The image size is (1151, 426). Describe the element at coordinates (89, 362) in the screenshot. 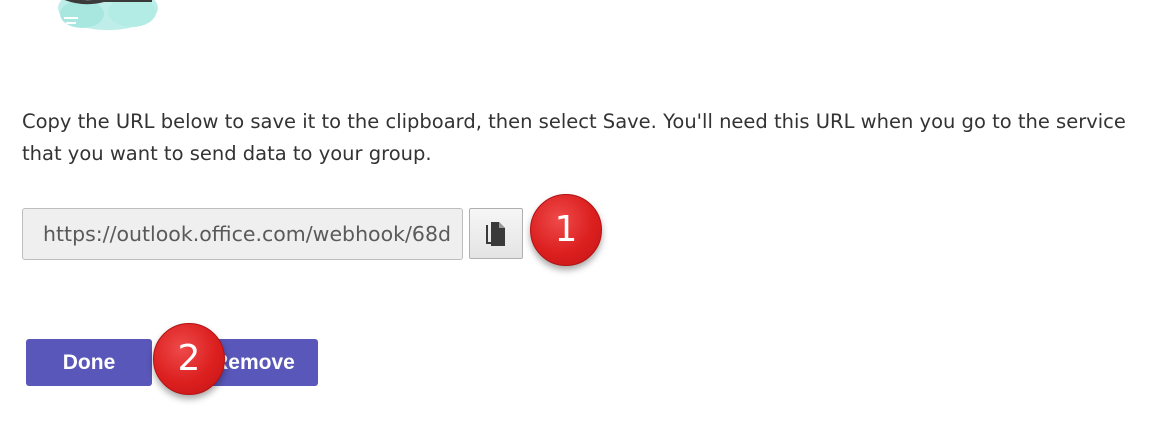

I see `done-button: Done` at that location.